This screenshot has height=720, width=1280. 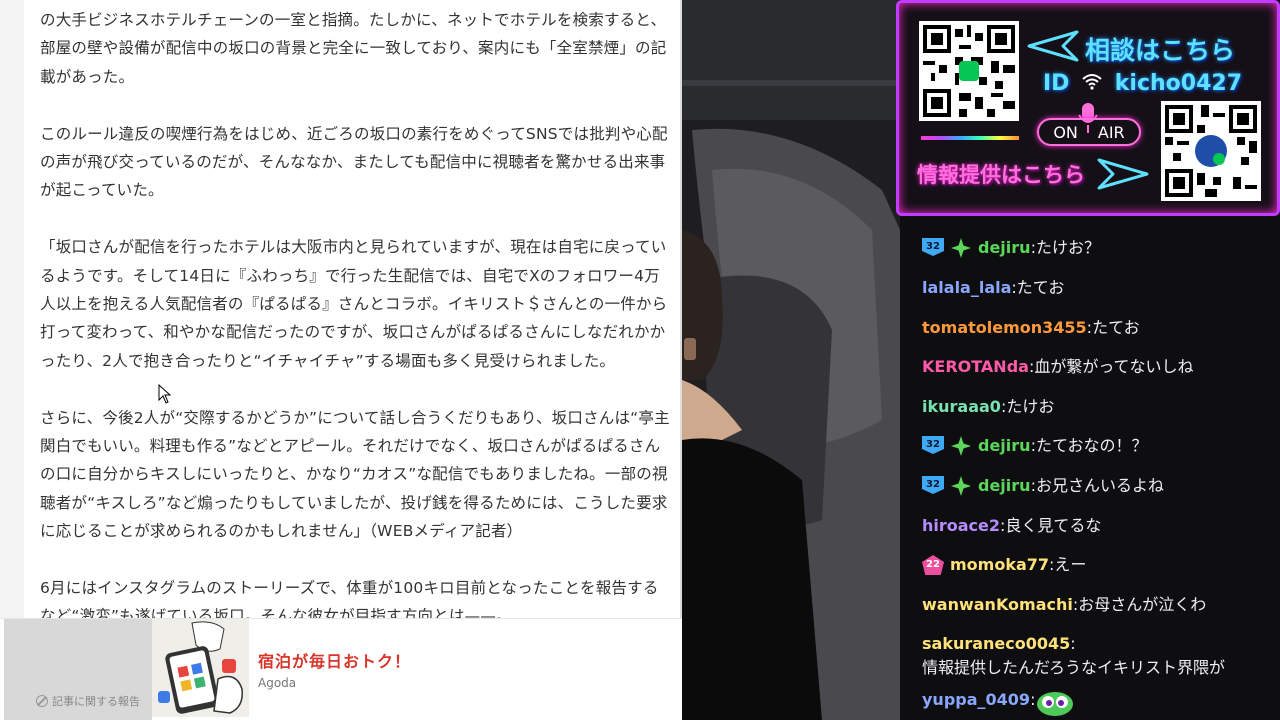 What do you see at coordinates (1098, 565) in the screenshot?
I see `chat-message: 22 momoka77: えー` at bounding box center [1098, 565].